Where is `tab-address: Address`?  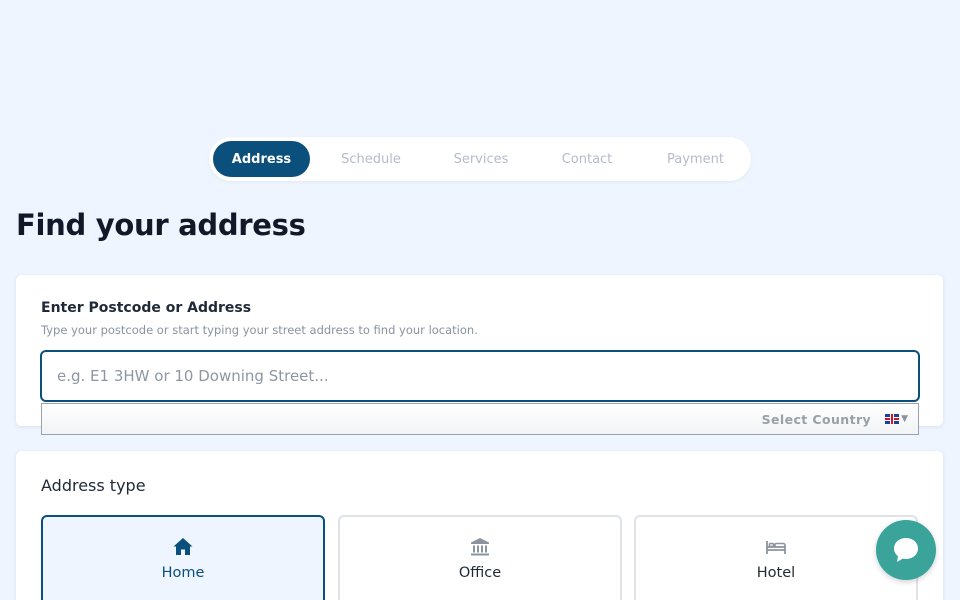
tab-address: Address is located at coordinates (261, 159).